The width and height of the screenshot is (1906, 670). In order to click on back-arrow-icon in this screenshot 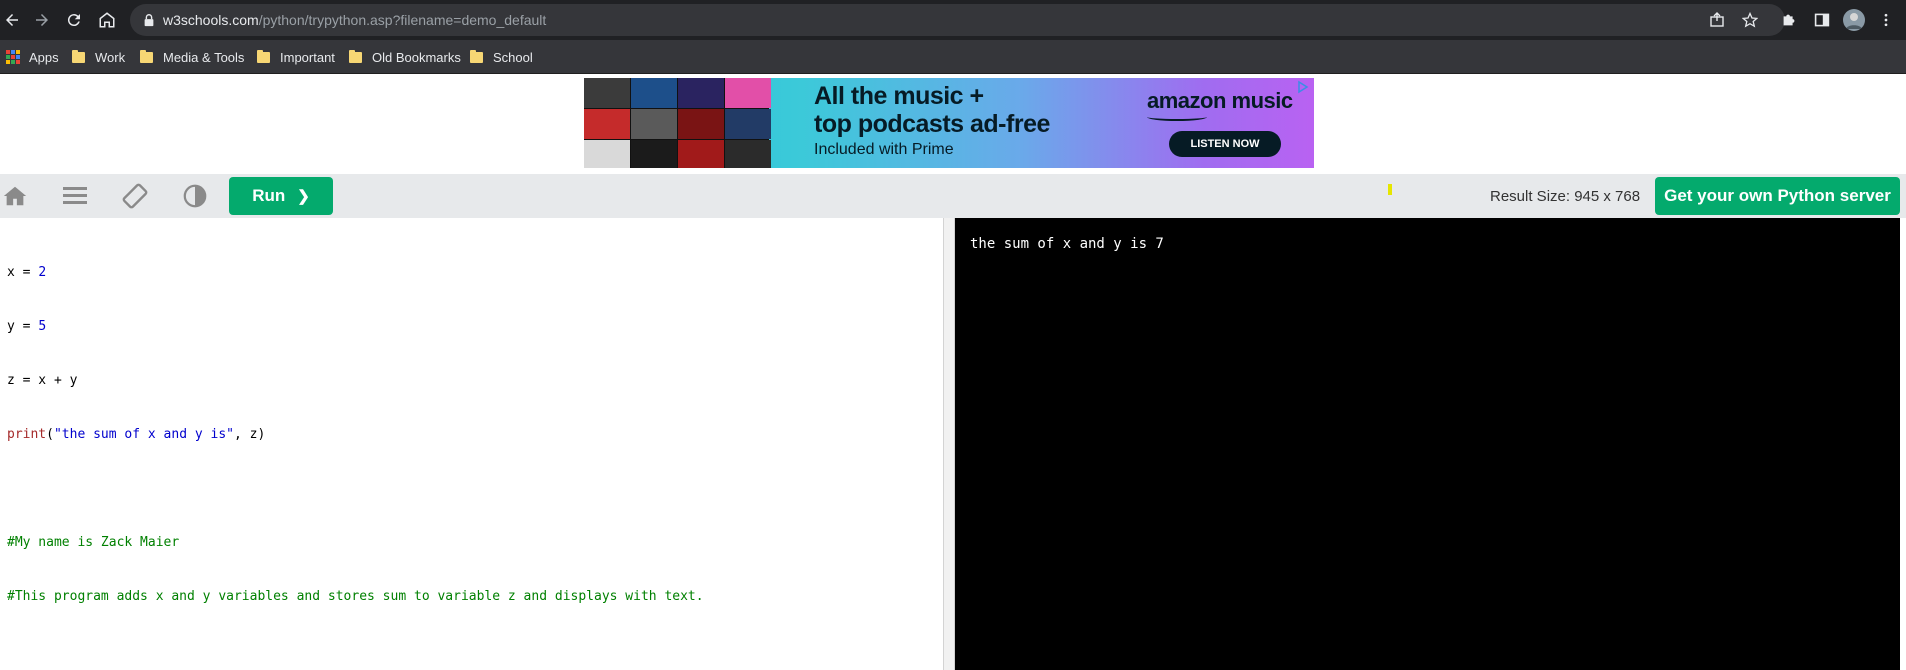, I will do `click(12, 20)`.